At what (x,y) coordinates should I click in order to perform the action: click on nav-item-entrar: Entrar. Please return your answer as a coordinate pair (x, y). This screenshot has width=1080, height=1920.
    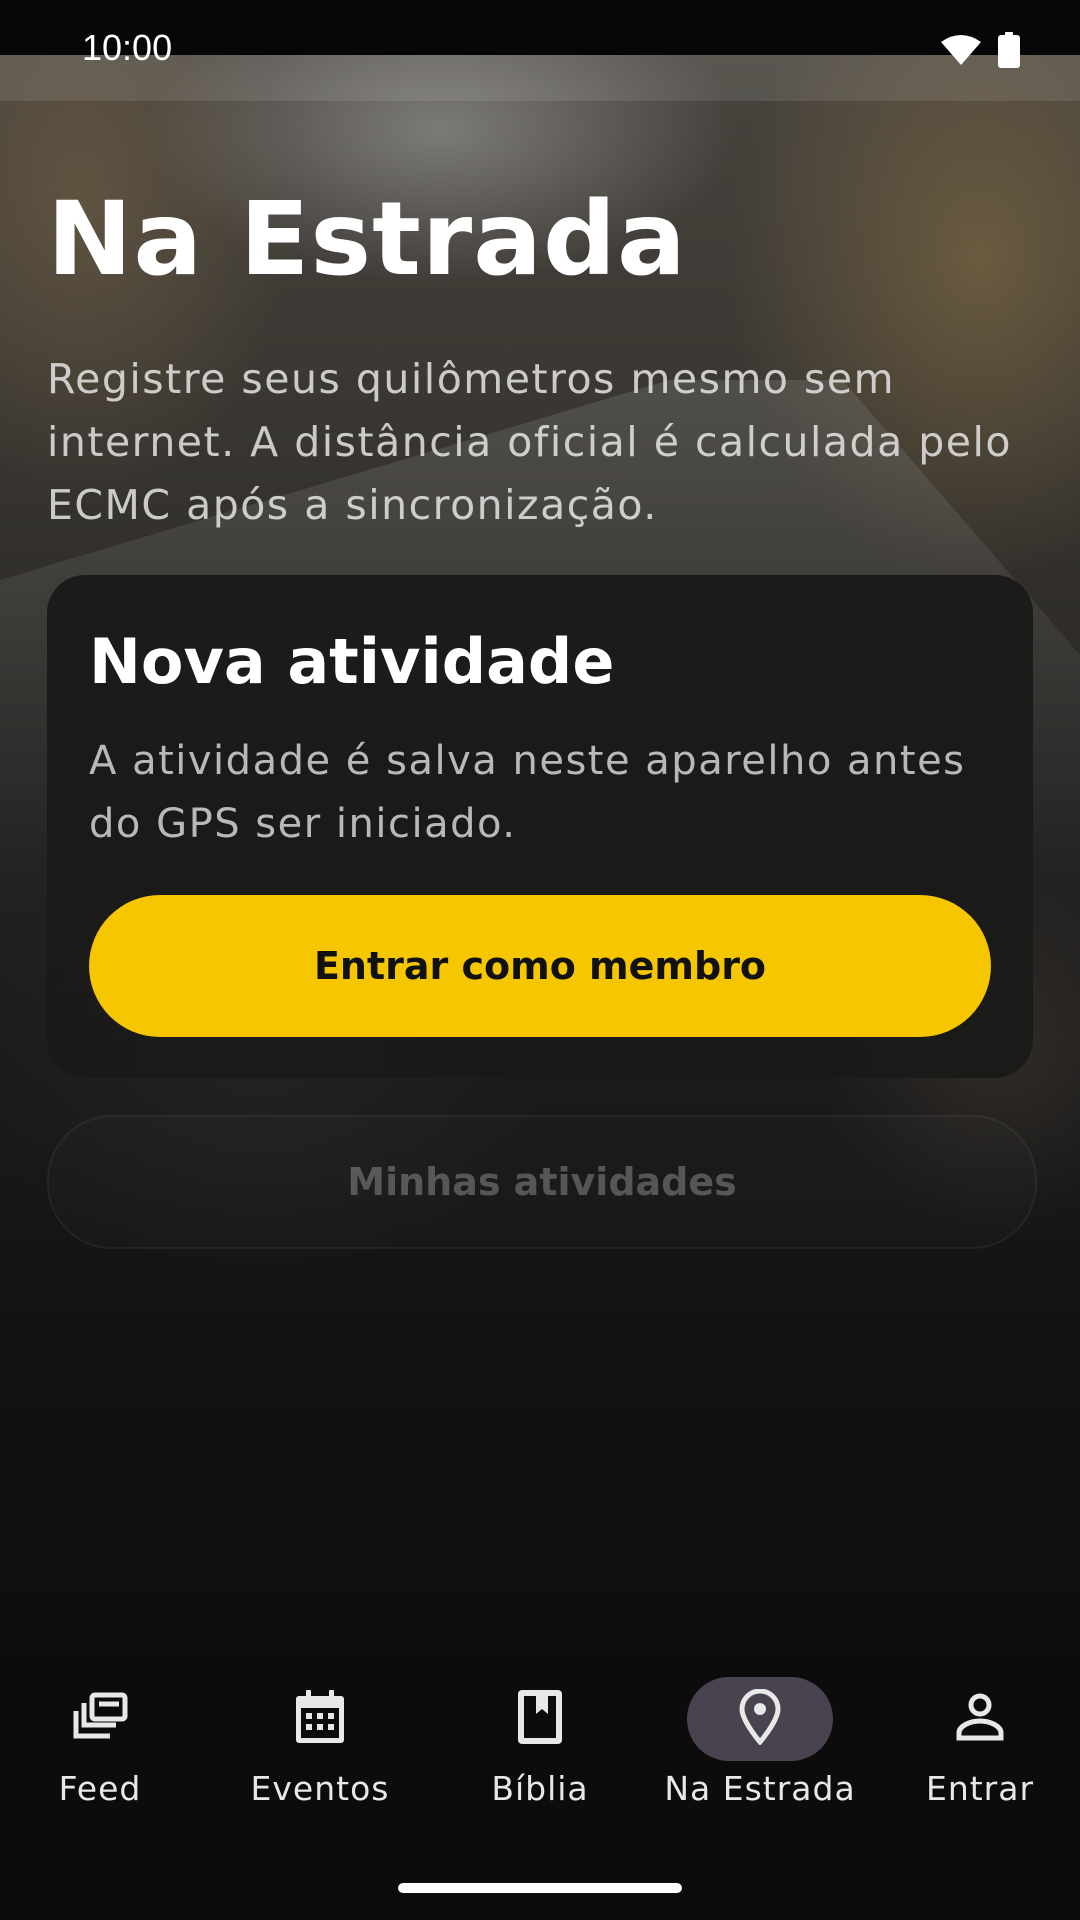
    Looking at the image, I should click on (980, 1752).